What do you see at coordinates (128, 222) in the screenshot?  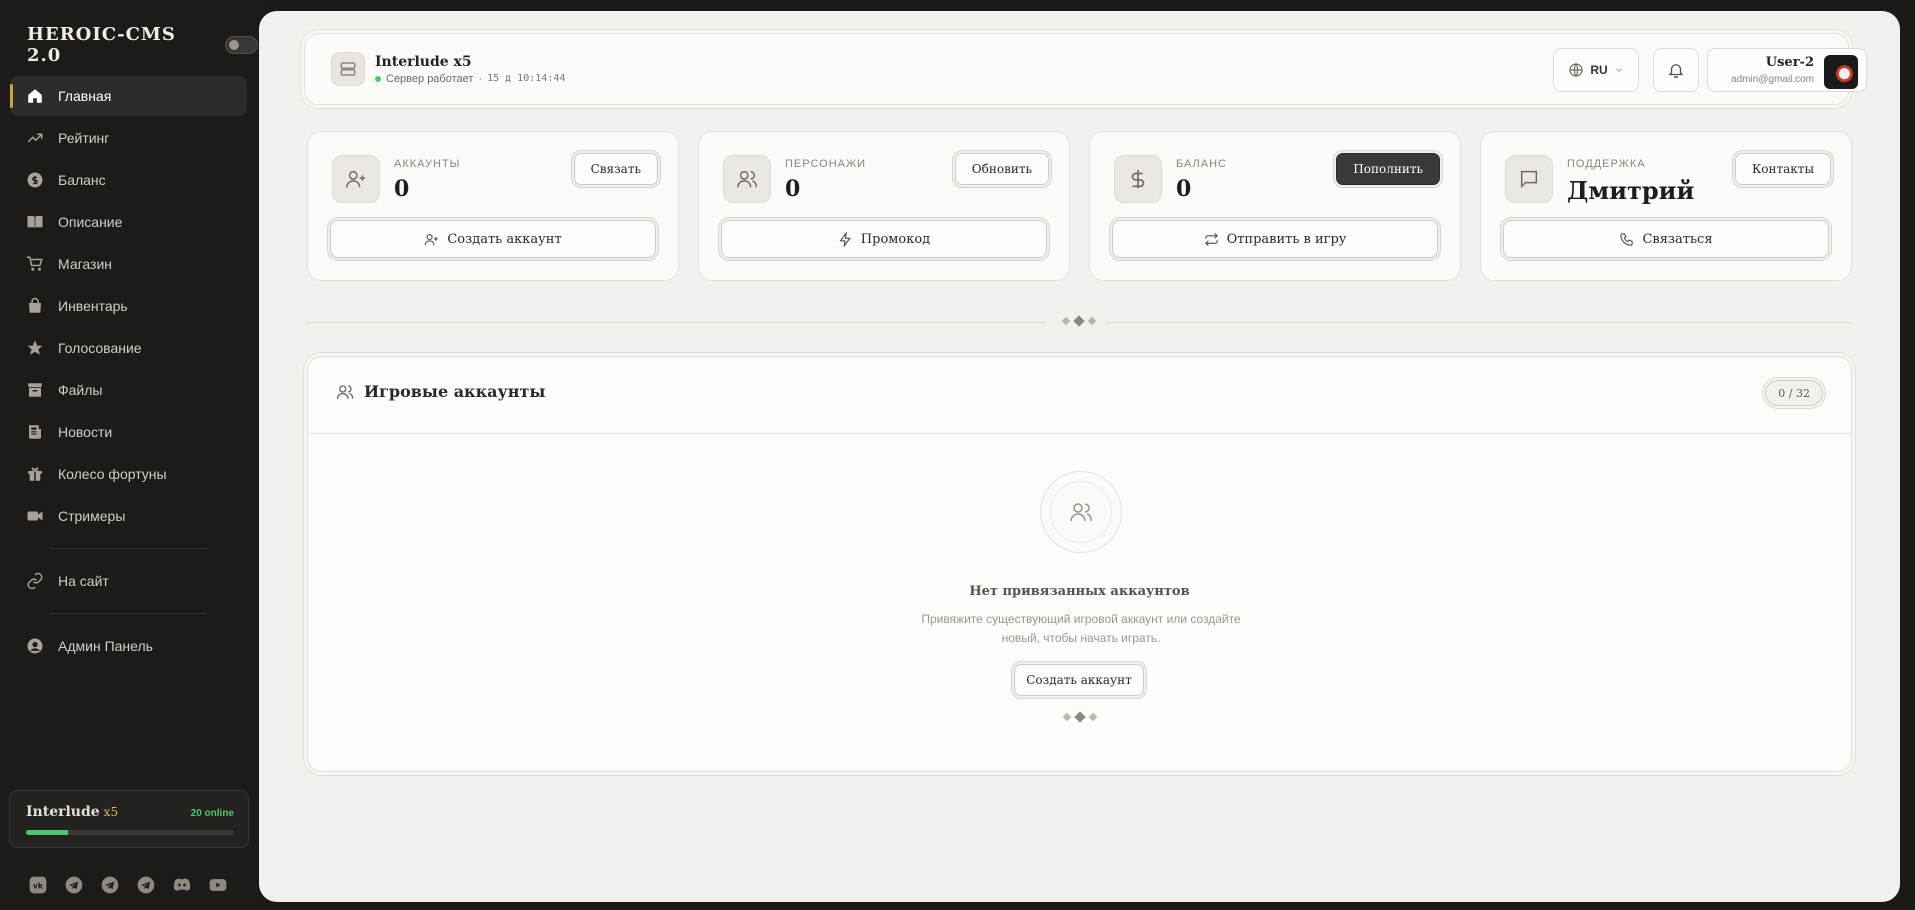 I see `sidebar-item-description: Описание` at bounding box center [128, 222].